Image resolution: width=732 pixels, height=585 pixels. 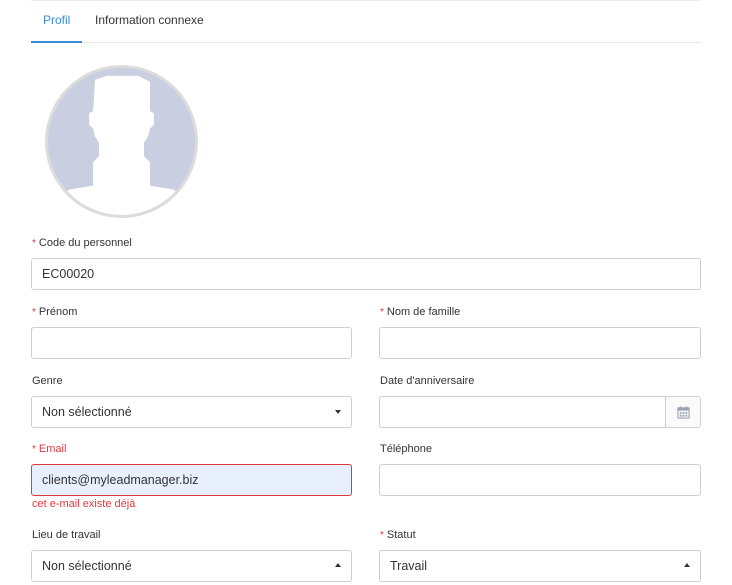 I want to click on telephone-input, so click(x=540, y=480).